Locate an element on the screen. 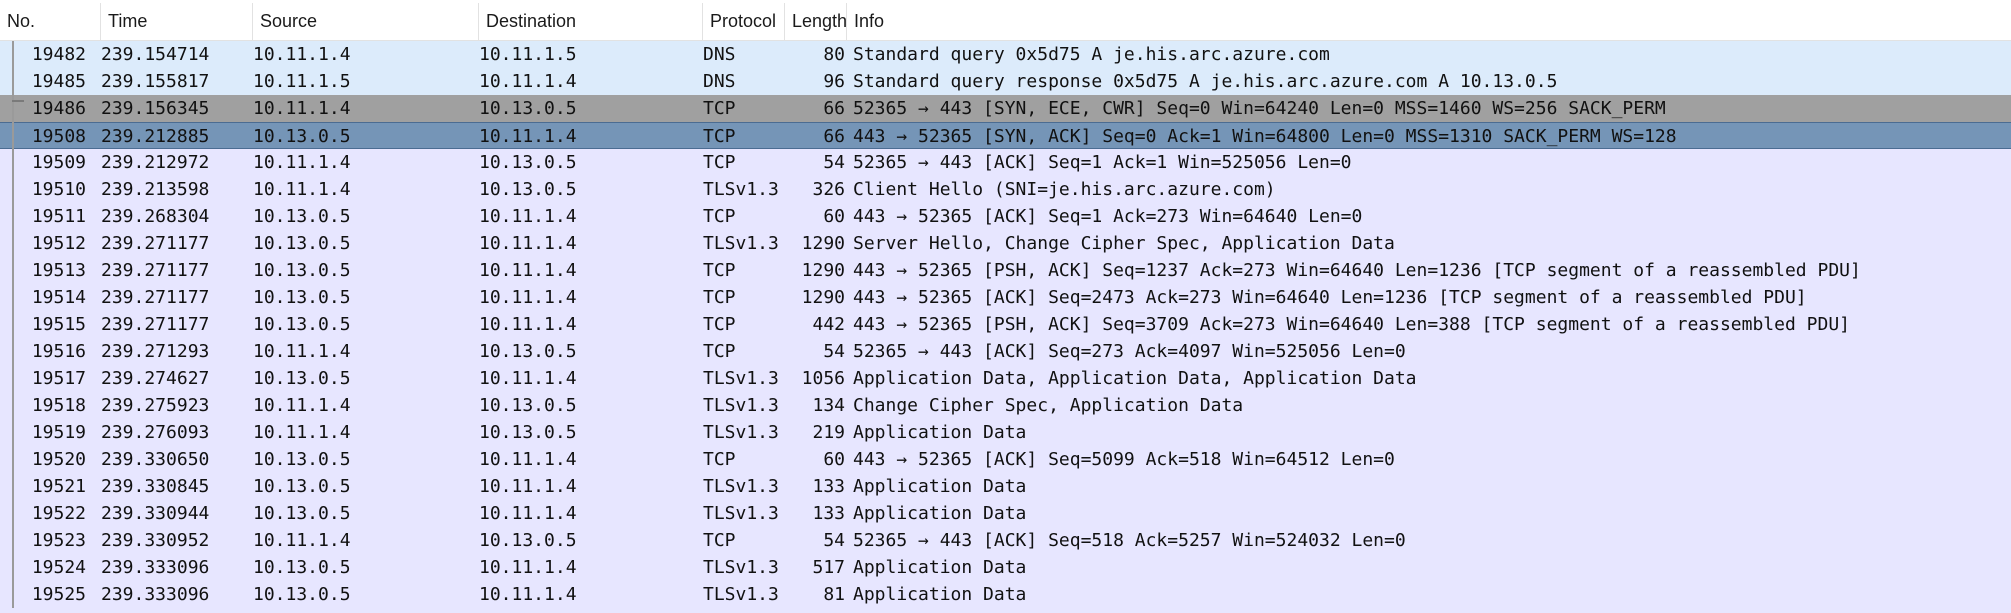 The height and width of the screenshot is (613, 2011). column-header-source: Source is located at coordinates (366, 21).